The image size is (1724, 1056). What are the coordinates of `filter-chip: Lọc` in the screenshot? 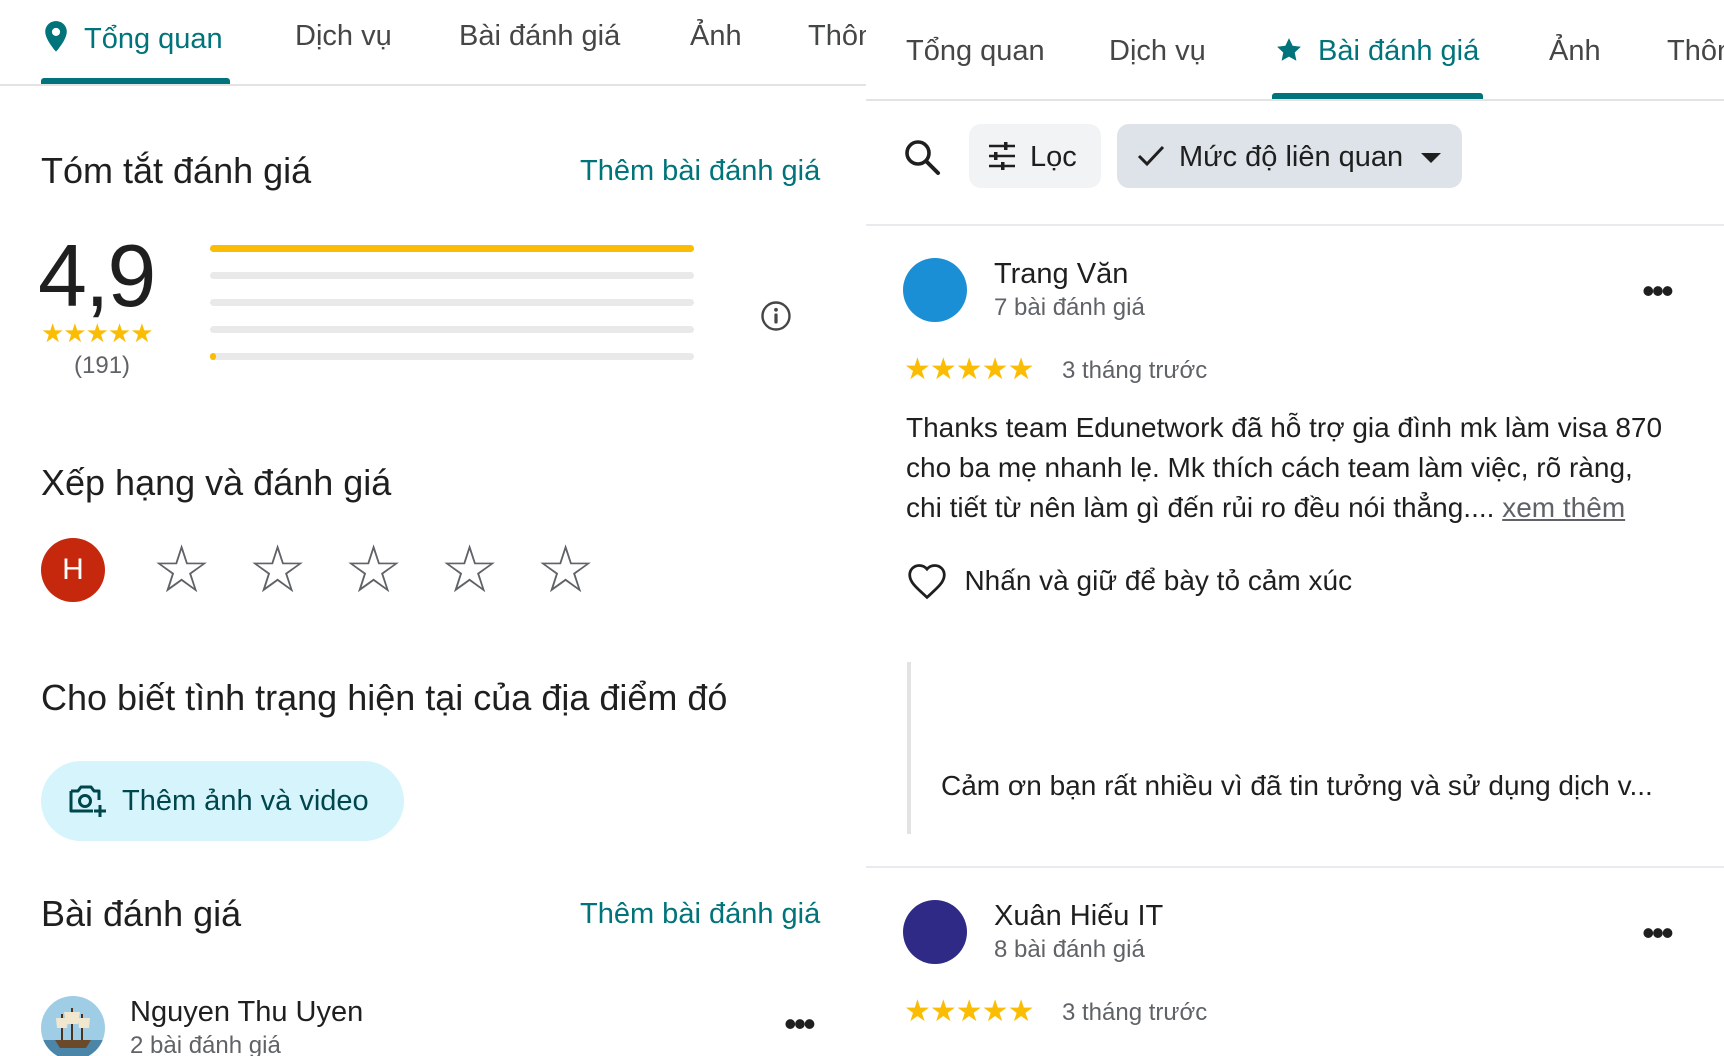 It's located at (1035, 156).